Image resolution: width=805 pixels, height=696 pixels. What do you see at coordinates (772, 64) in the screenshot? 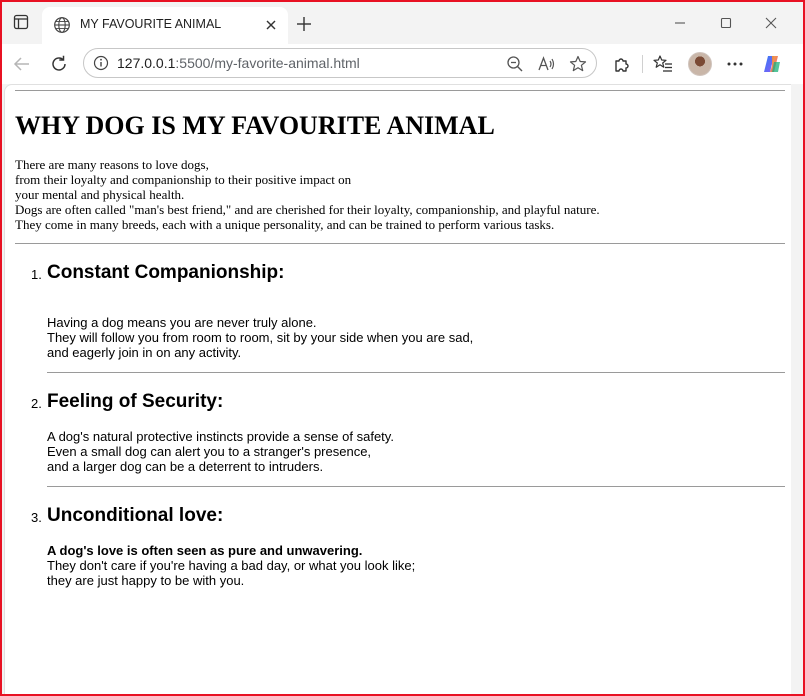
I see `copilot-icon` at bounding box center [772, 64].